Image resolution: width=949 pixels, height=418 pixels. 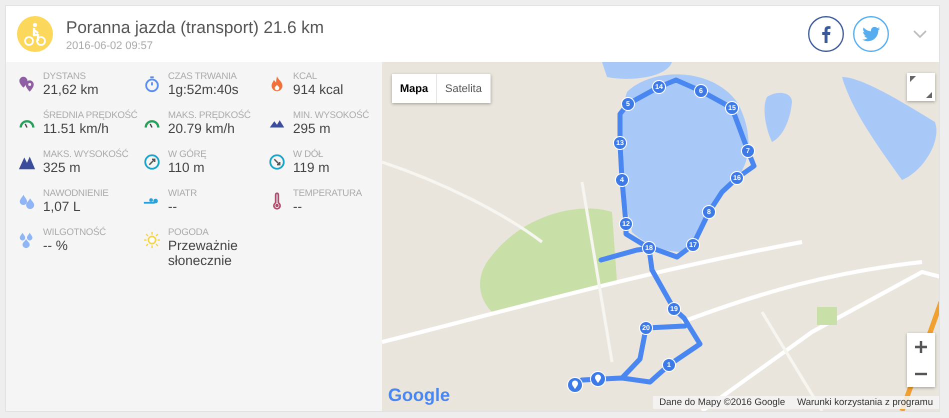 I want to click on activity-date: 2016-06-02 09:57, so click(x=110, y=46).